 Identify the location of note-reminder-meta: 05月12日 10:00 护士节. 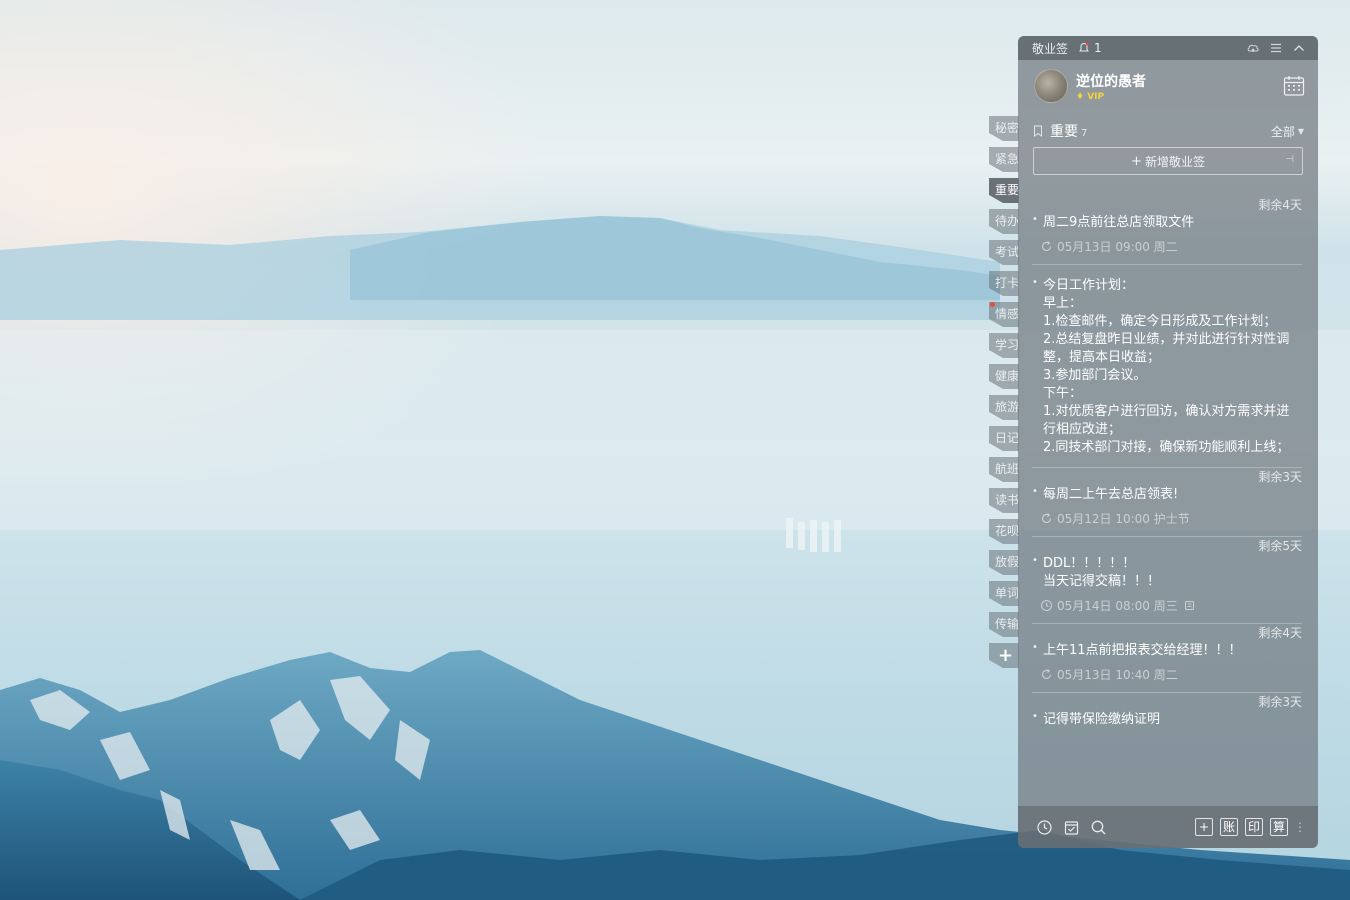
(1167, 518).